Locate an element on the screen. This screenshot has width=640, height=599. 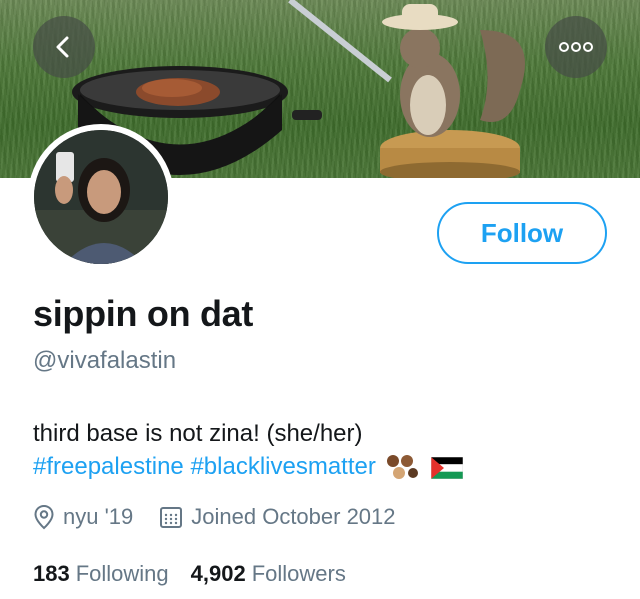
avatar-person-image is located at coordinates (101, 197).